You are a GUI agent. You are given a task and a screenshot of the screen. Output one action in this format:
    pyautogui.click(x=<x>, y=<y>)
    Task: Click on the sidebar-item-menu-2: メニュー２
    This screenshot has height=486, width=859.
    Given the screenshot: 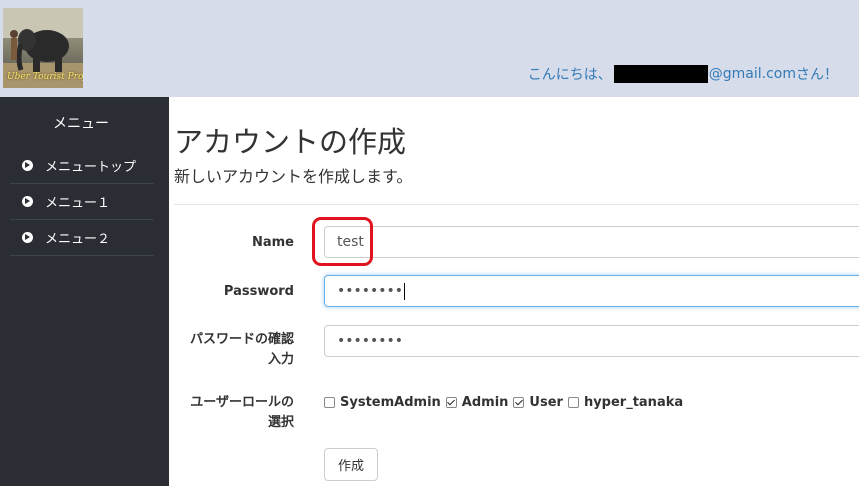 What is the action you would take?
    pyautogui.click(x=82, y=237)
    